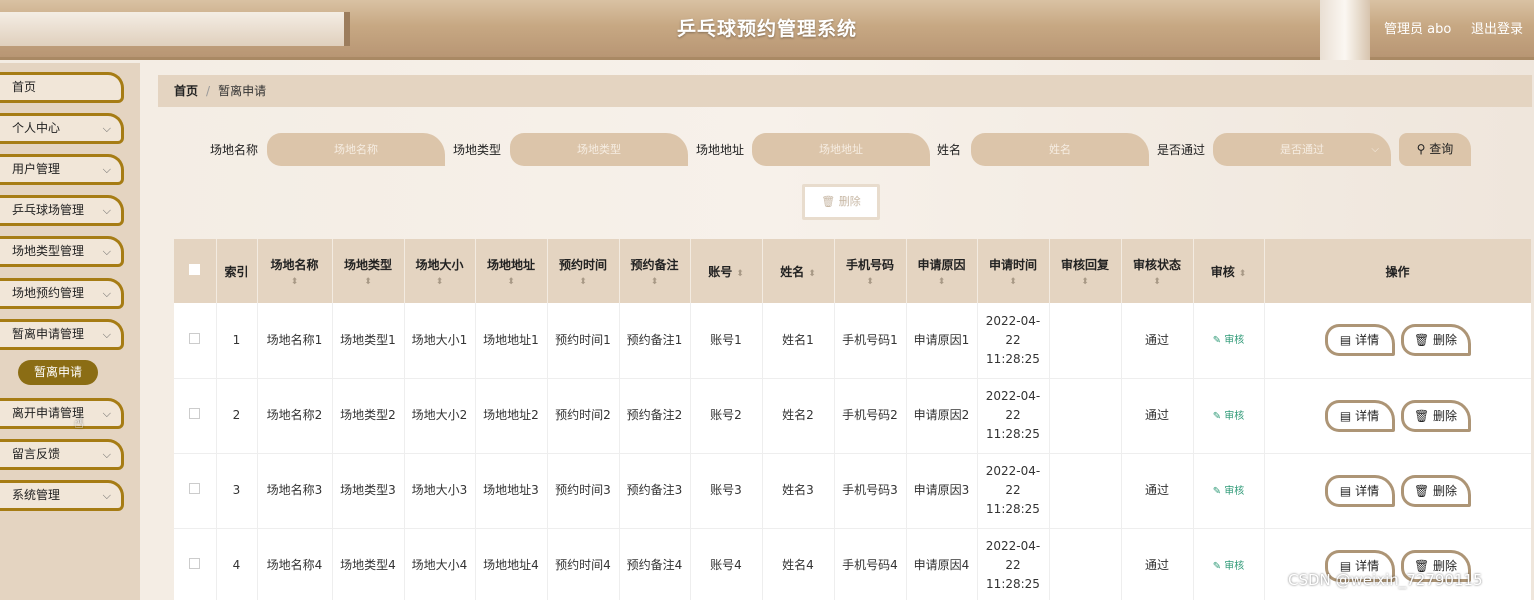 The height and width of the screenshot is (600, 1534). Describe the element at coordinates (62, 413) in the screenshot. I see `sidebar-item: 离开申请管理 ⌵` at that location.